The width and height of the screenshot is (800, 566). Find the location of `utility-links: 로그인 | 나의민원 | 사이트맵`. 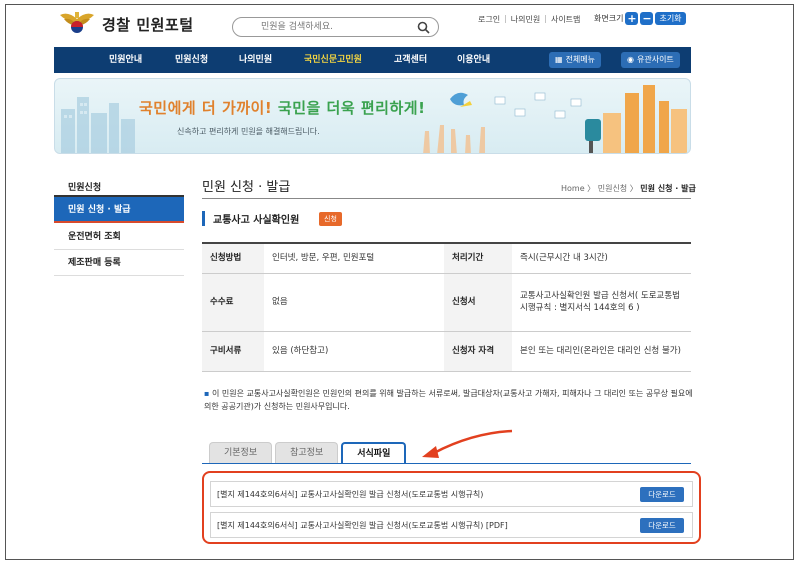

utility-links: 로그인 | 나의민원 | 사이트맵 is located at coordinates (529, 19).